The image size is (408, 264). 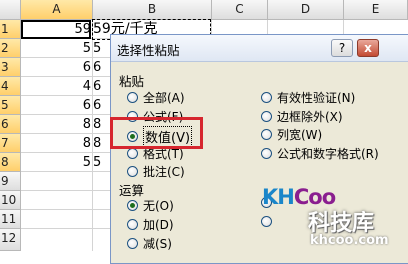 I want to click on logo-part: KH, so click(x=278, y=197).